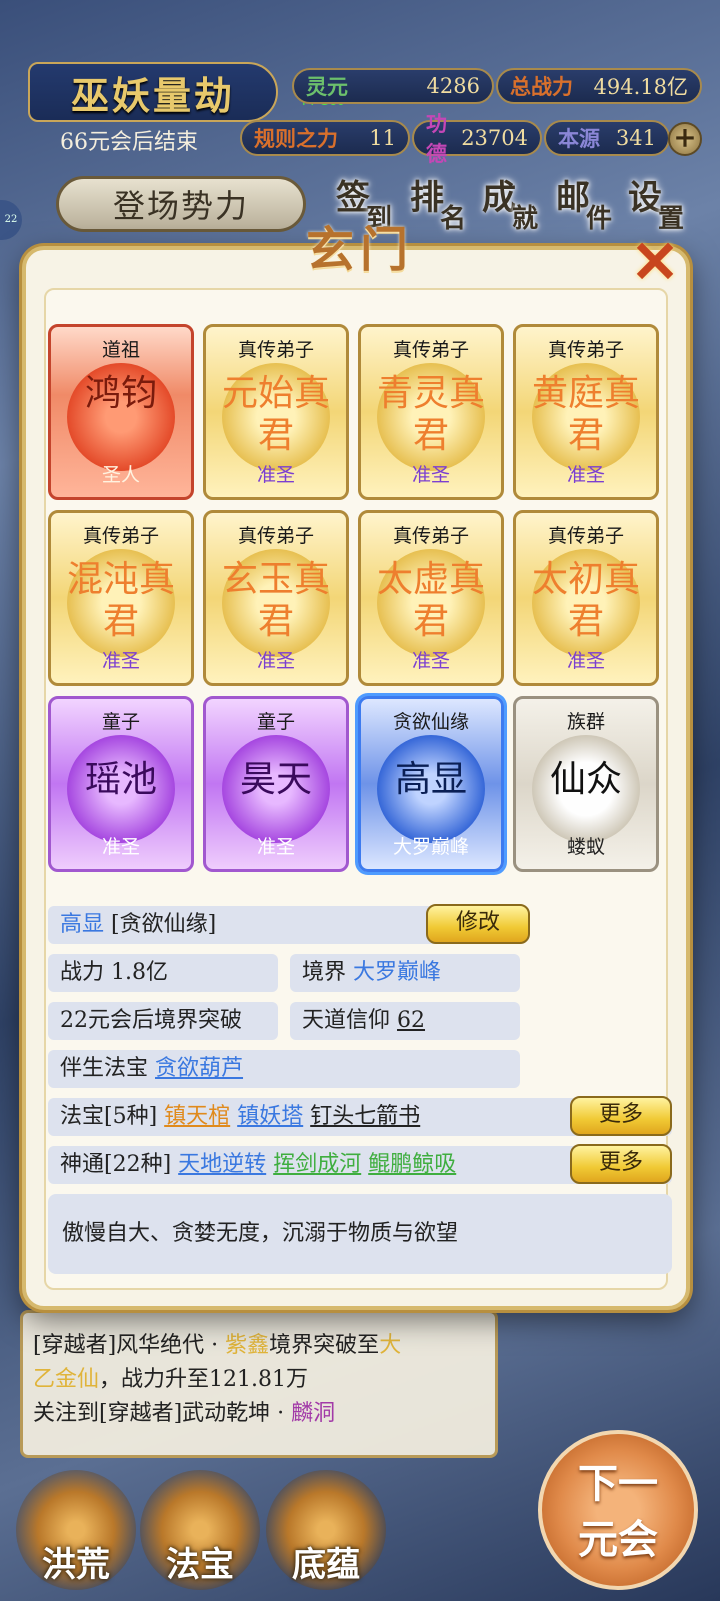  Describe the element at coordinates (247, 1345) in the screenshot. I see `log-highlight: 紫鑫` at that location.